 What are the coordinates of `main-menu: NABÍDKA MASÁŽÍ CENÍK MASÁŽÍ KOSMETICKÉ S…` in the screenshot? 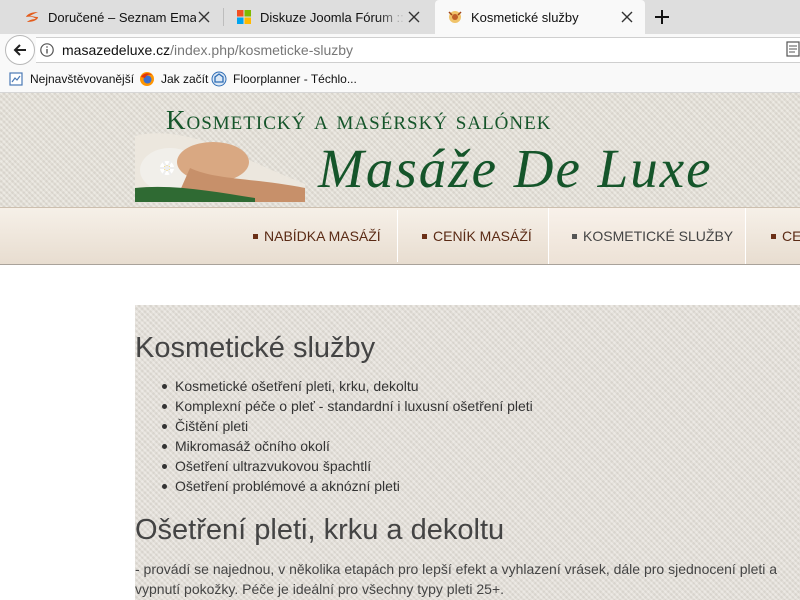 It's located at (400, 236).